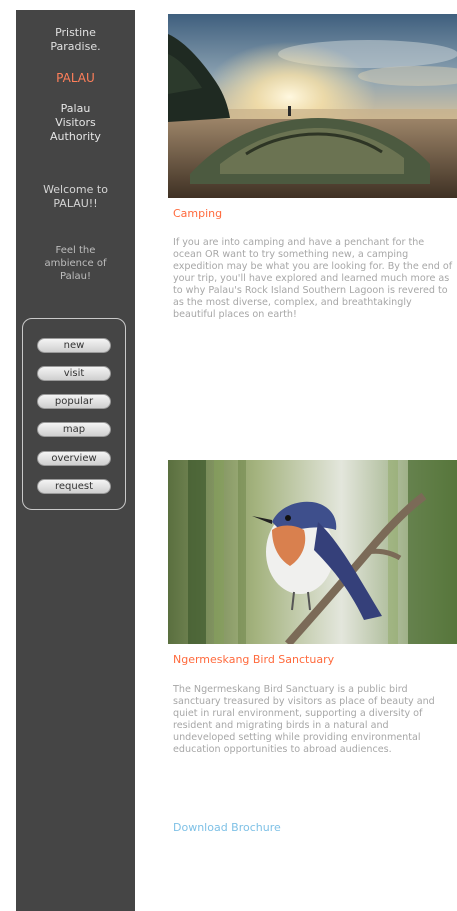  I want to click on nav-overview-button: overview, so click(74, 458).